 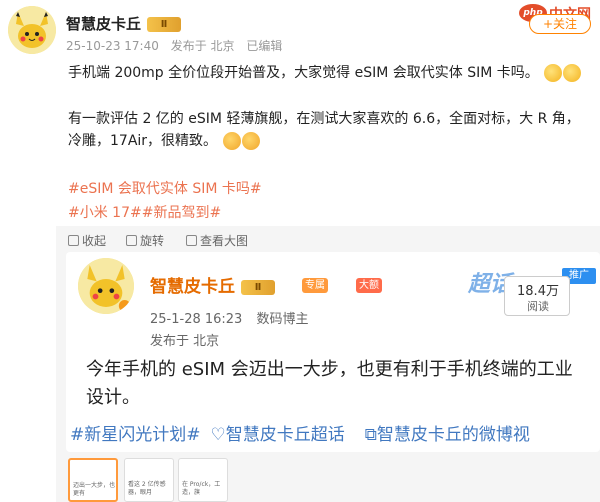 I want to click on tag-big: 大额, so click(x=369, y=285).